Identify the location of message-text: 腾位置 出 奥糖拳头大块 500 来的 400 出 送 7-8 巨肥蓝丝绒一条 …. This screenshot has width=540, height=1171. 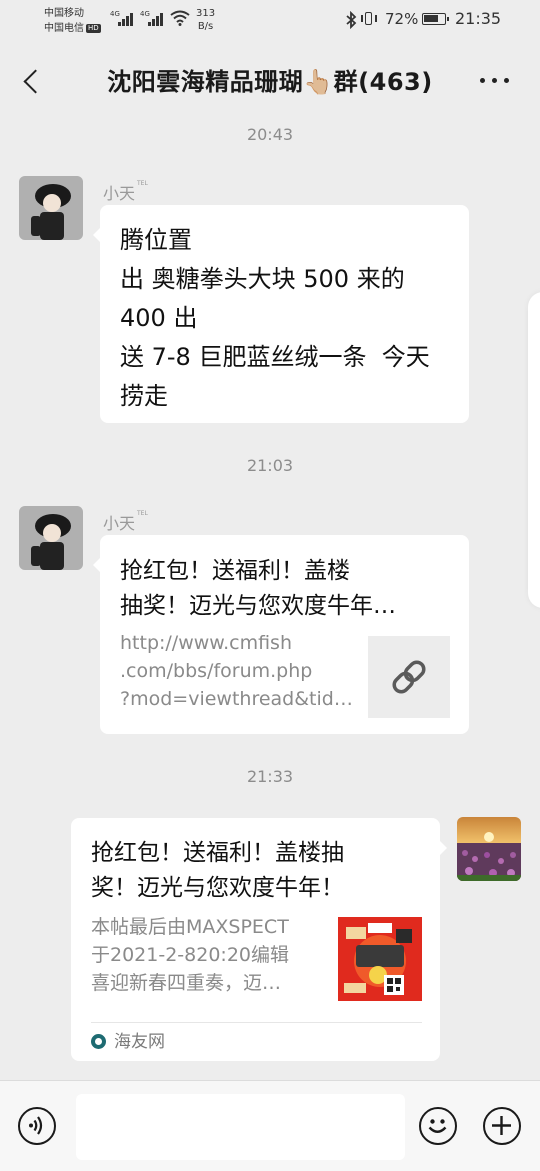
(275, 318).